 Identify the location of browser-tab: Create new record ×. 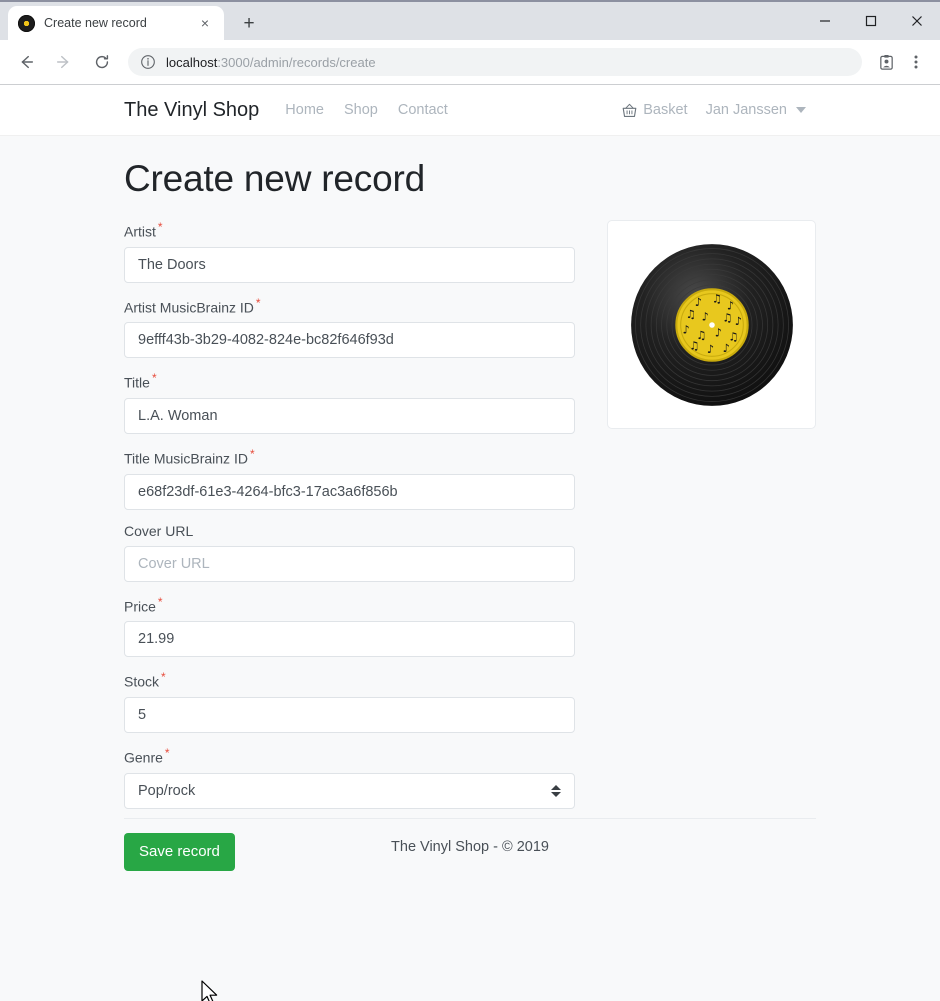
(116, 23).